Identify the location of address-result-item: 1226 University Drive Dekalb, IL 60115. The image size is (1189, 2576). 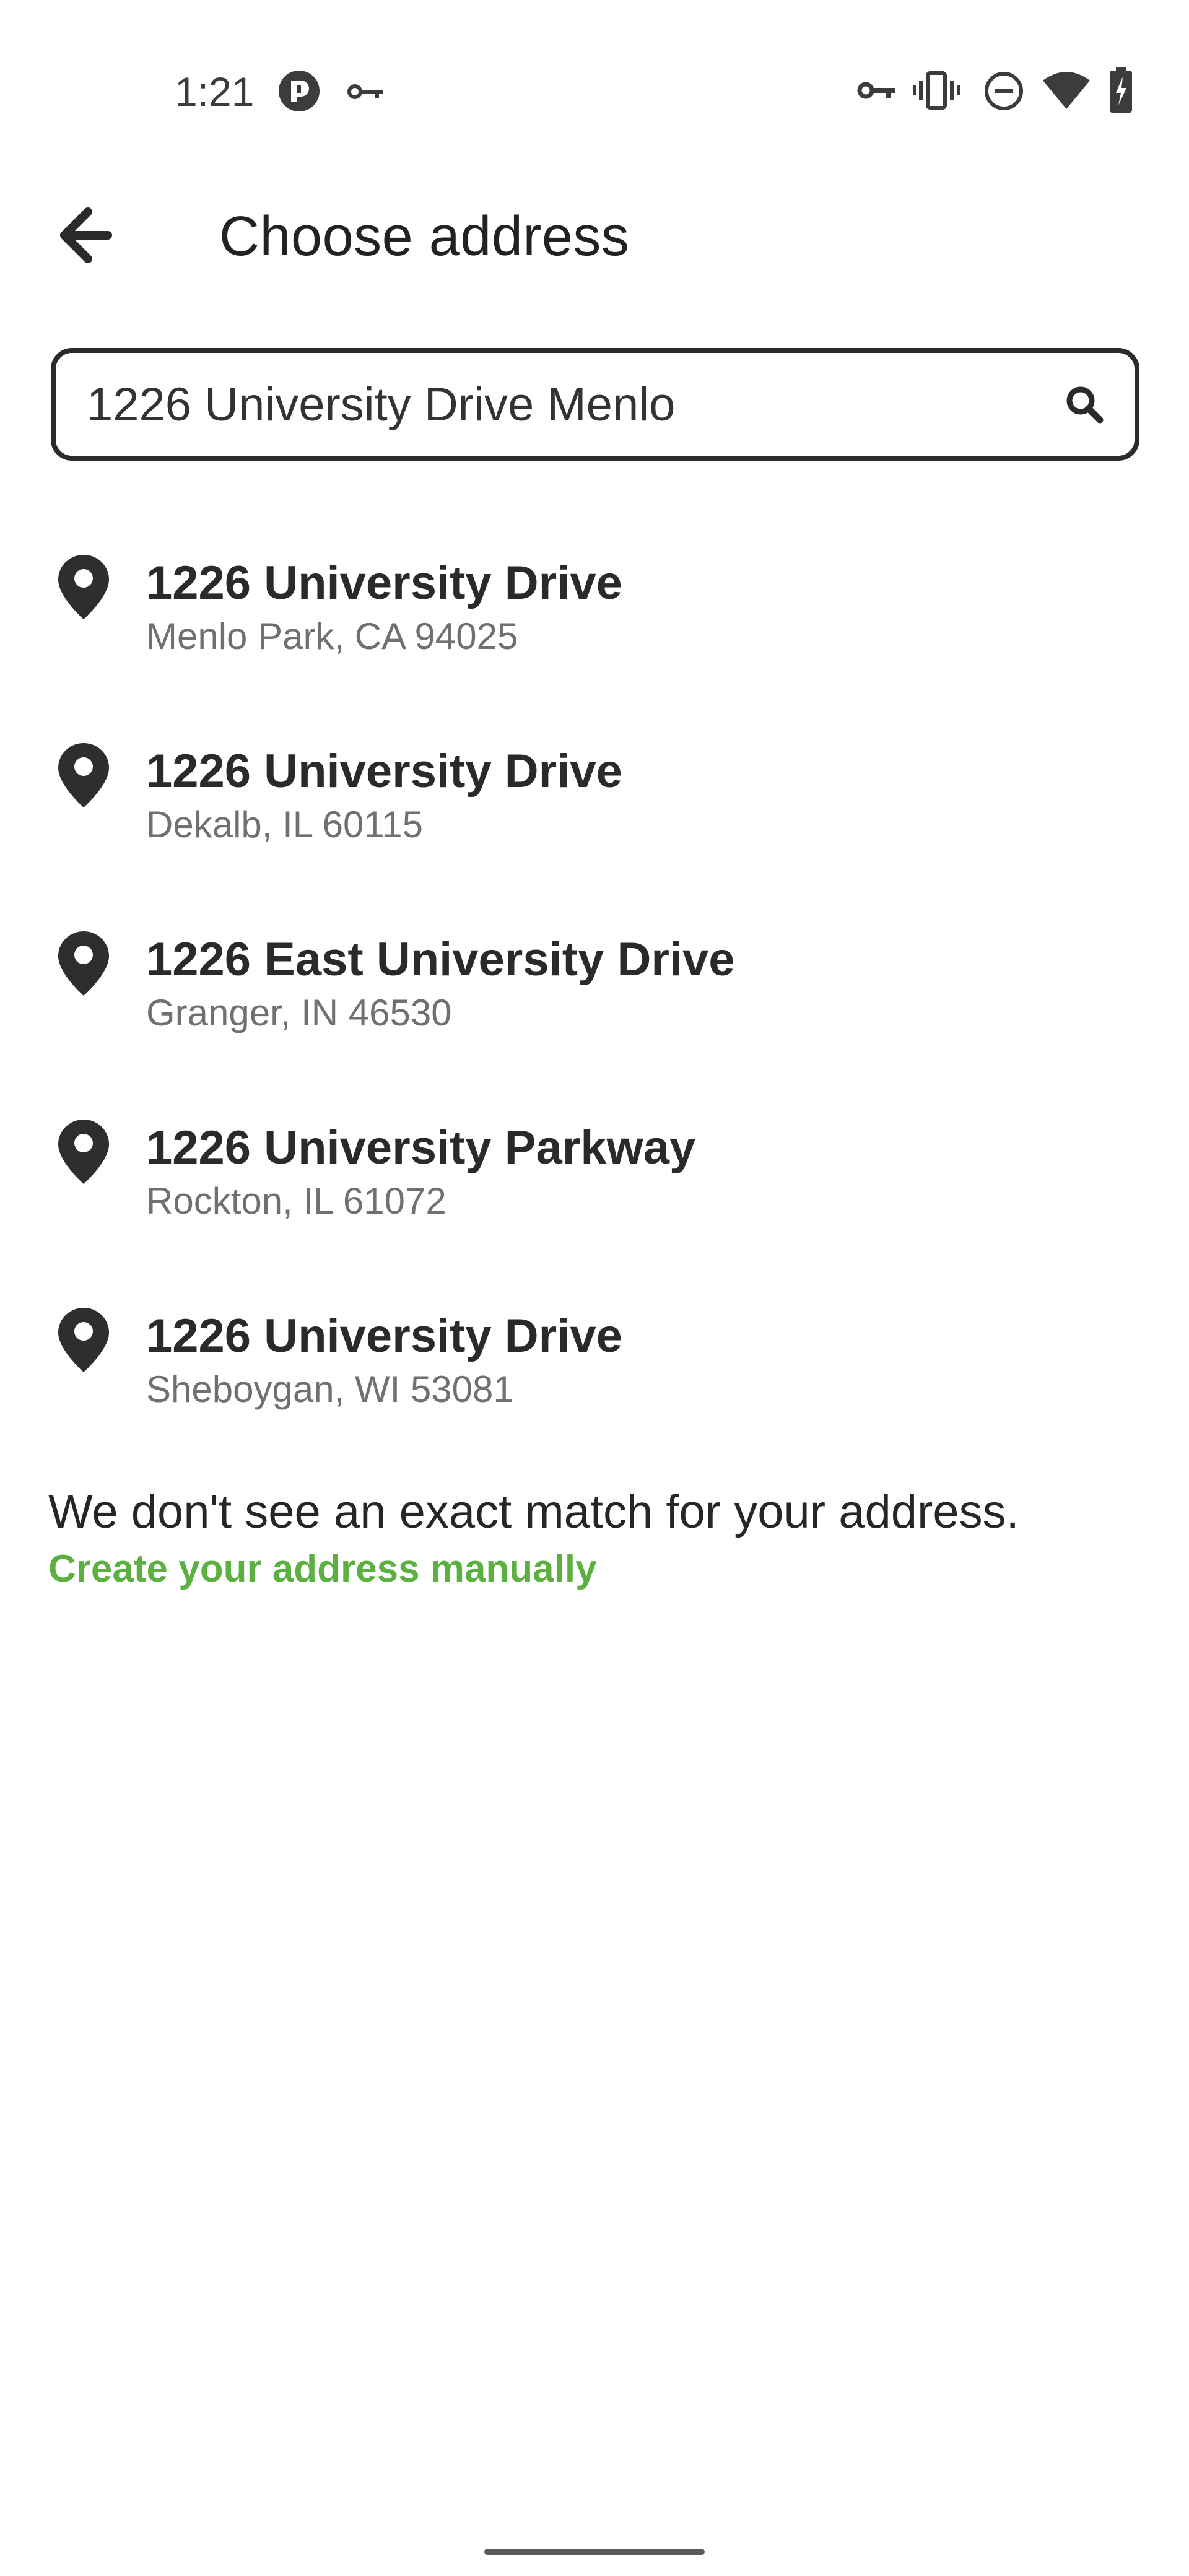
(594, 796).